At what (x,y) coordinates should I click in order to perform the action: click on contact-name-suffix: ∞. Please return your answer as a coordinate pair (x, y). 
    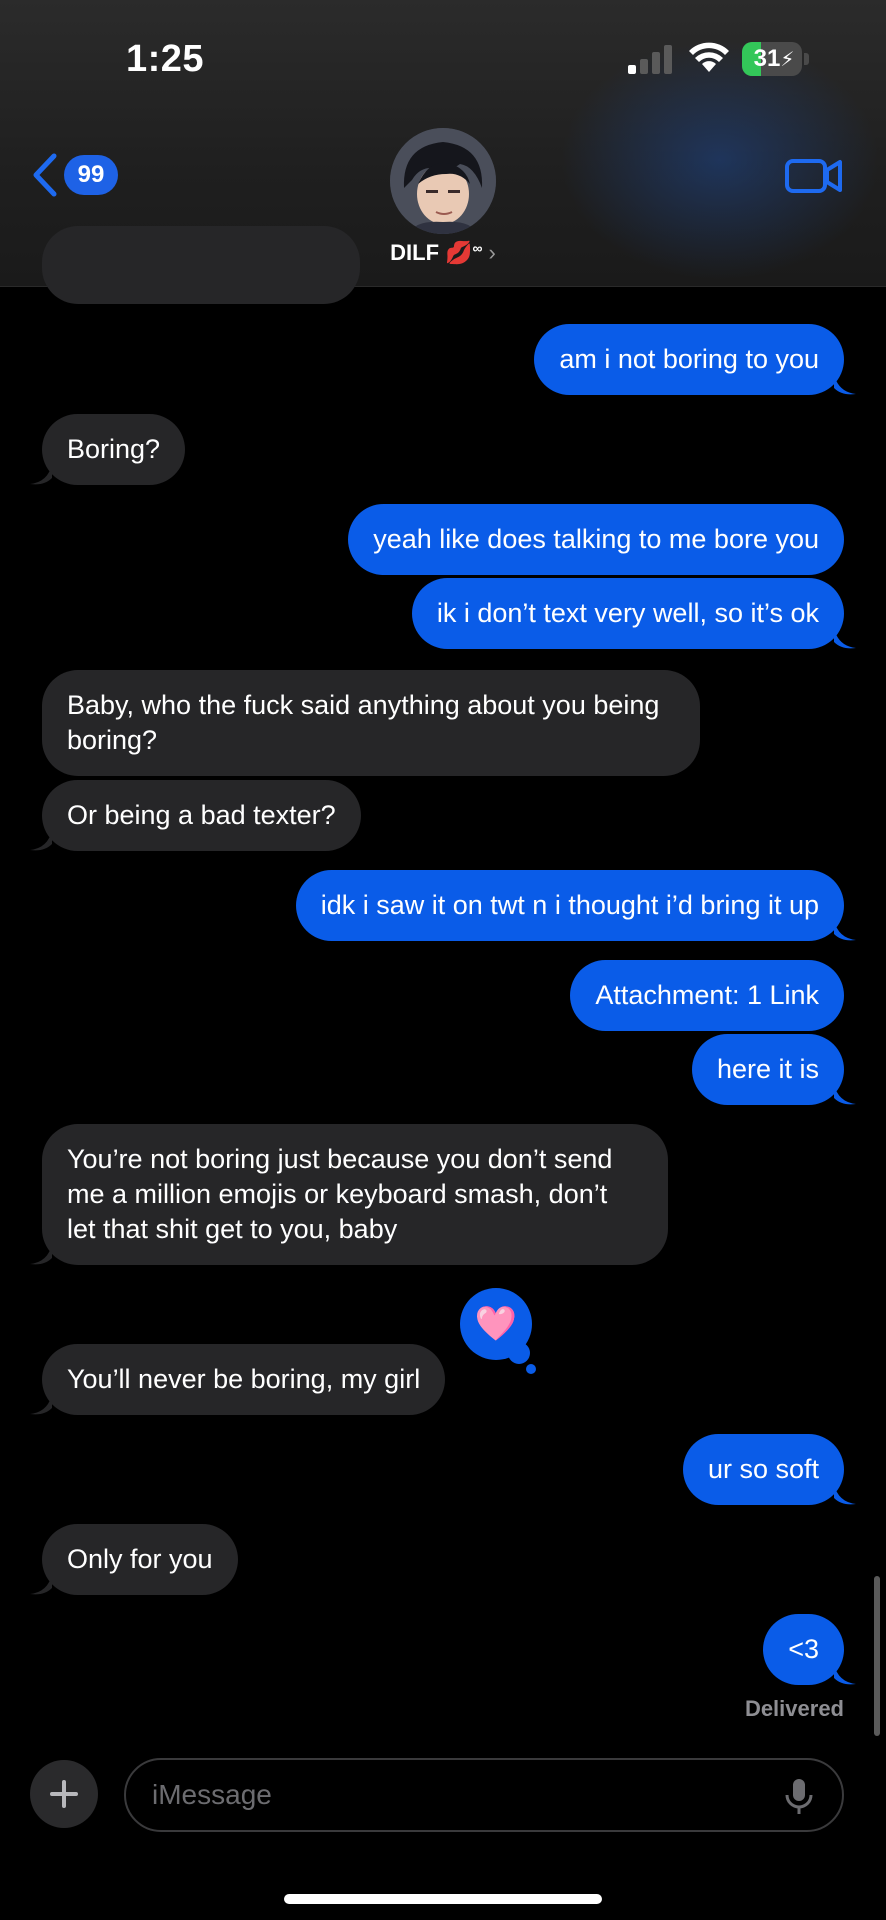
    Looking at the image, I should click on (477, 248).